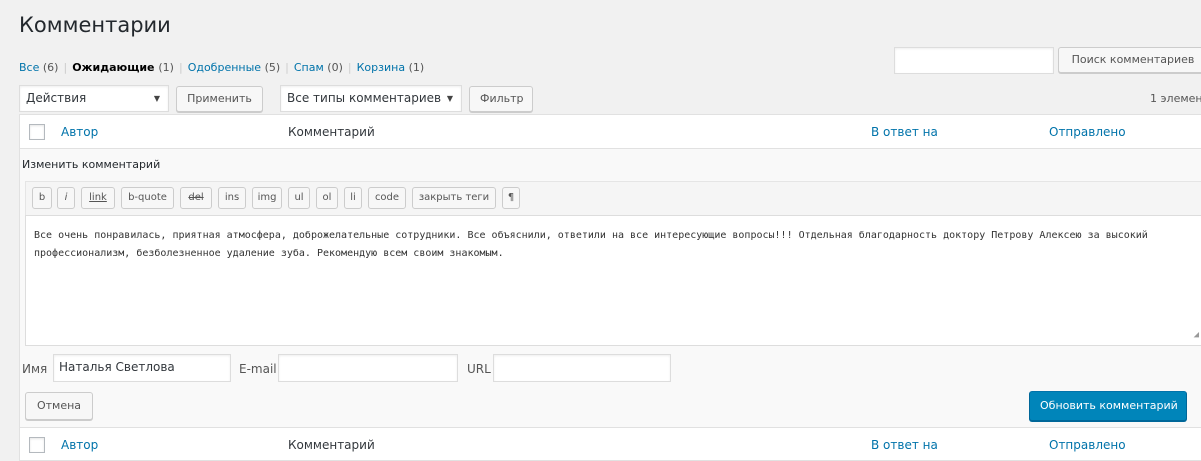 The height and width of the screenshot is (461, 1201). Describe the element at coordinates (142, 368) in the screenshot. I see `name-field: Наталья Светлова` at that location.